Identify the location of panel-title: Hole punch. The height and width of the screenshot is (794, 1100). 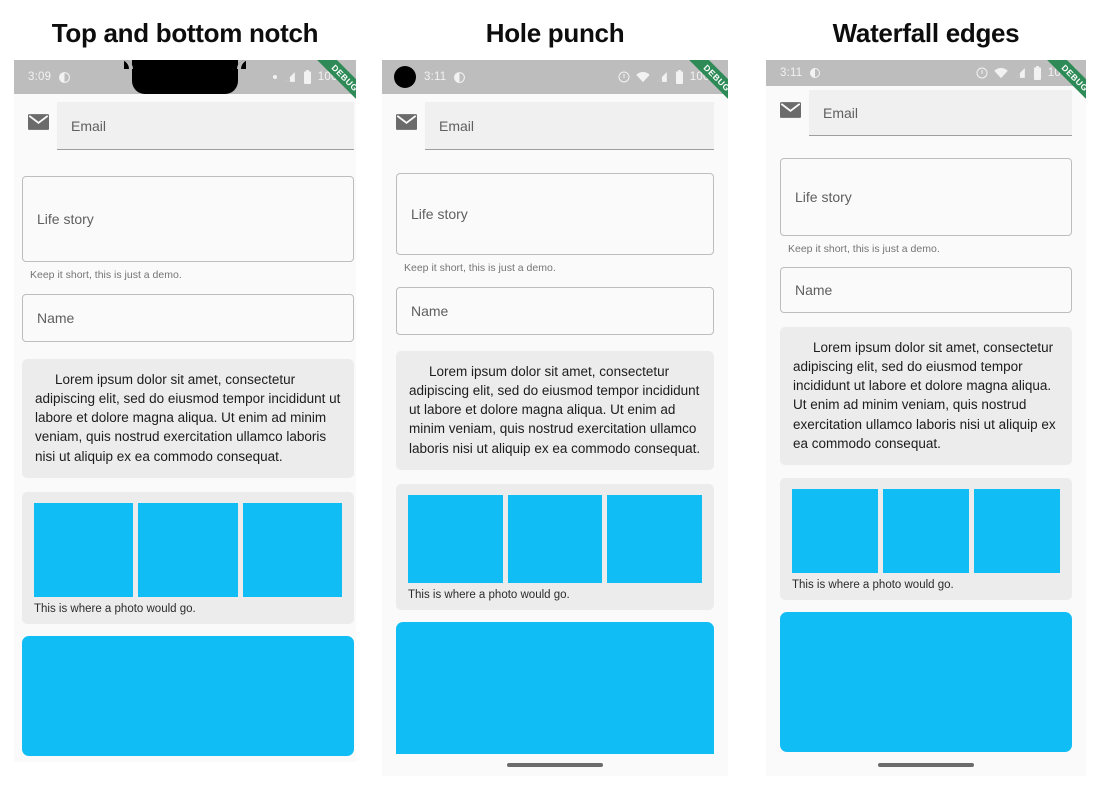
(555, 33).